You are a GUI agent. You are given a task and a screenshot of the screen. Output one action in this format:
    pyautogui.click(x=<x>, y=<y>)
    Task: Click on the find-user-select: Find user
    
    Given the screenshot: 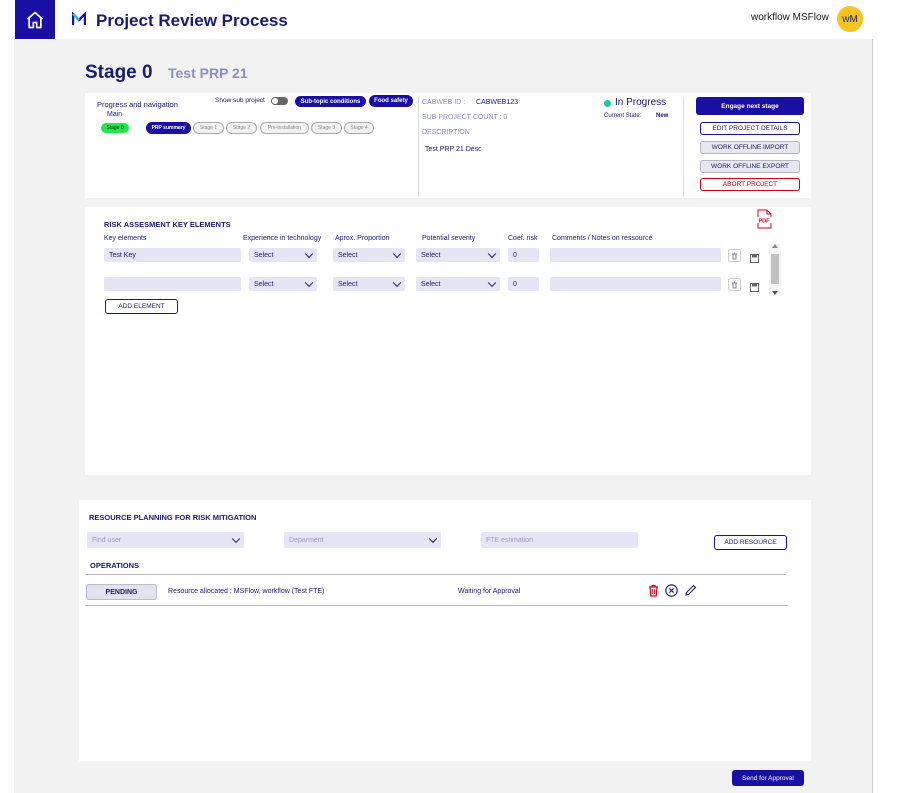 What is the action you would take?
    pyautogui.click(x=165, y=540)
    